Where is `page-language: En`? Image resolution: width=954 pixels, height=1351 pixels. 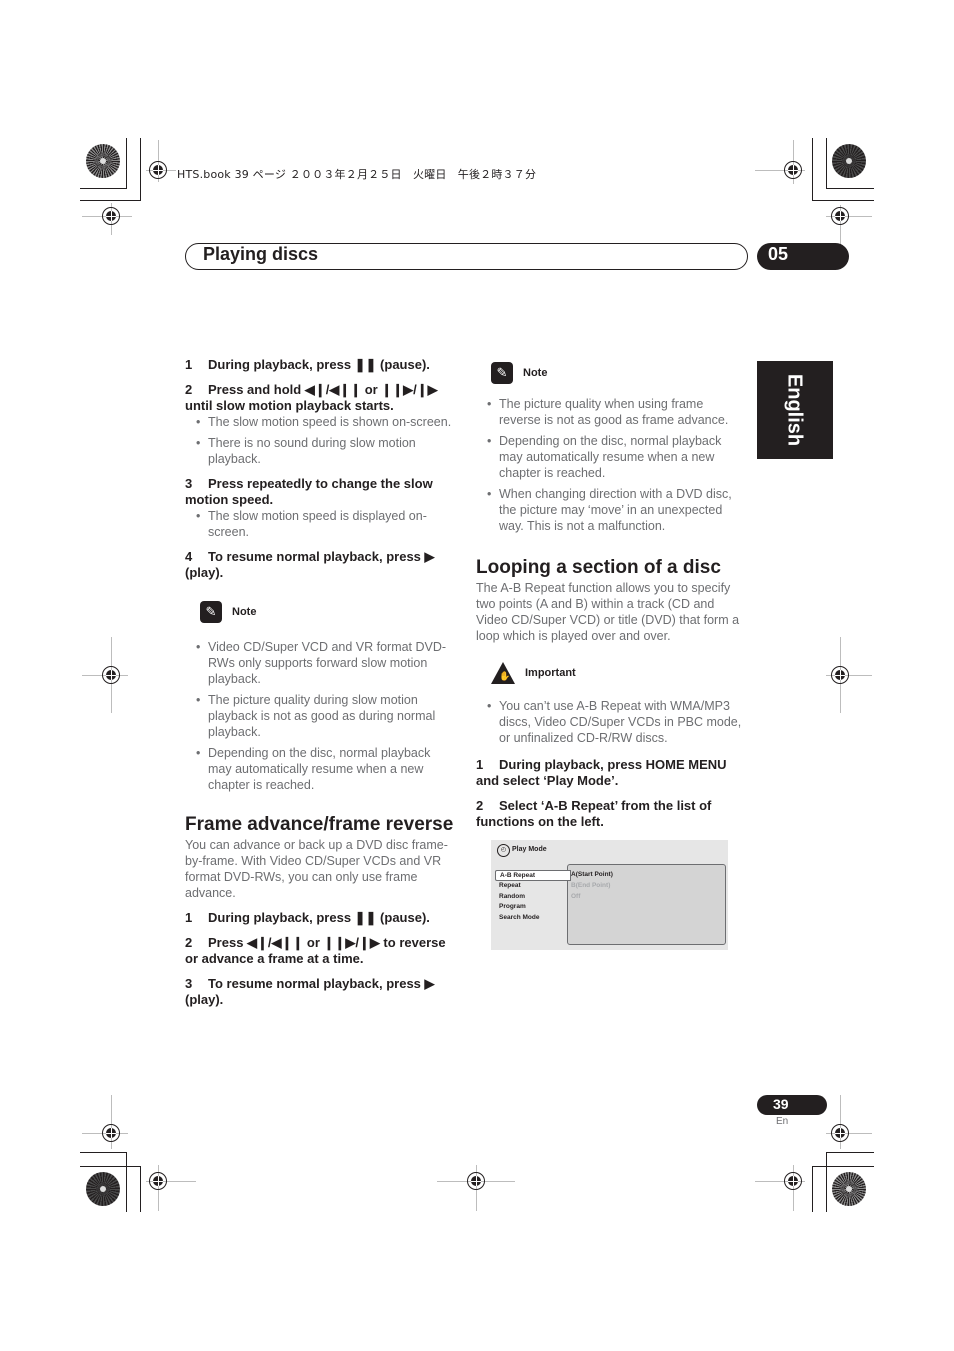
page-language: En is located at coordinates (782, 1121).